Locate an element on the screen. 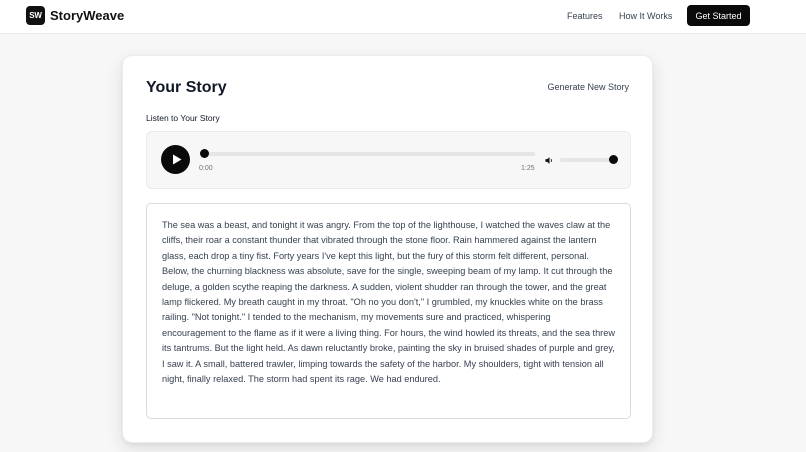  logo-icon: SW is located at coordinates (35, 15).